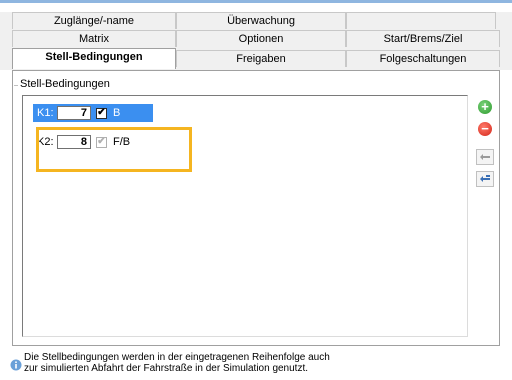  What do you see at coordinates (114, 149) in the screenshot?
I see `highlight-box` at bounding box center [114, 149].